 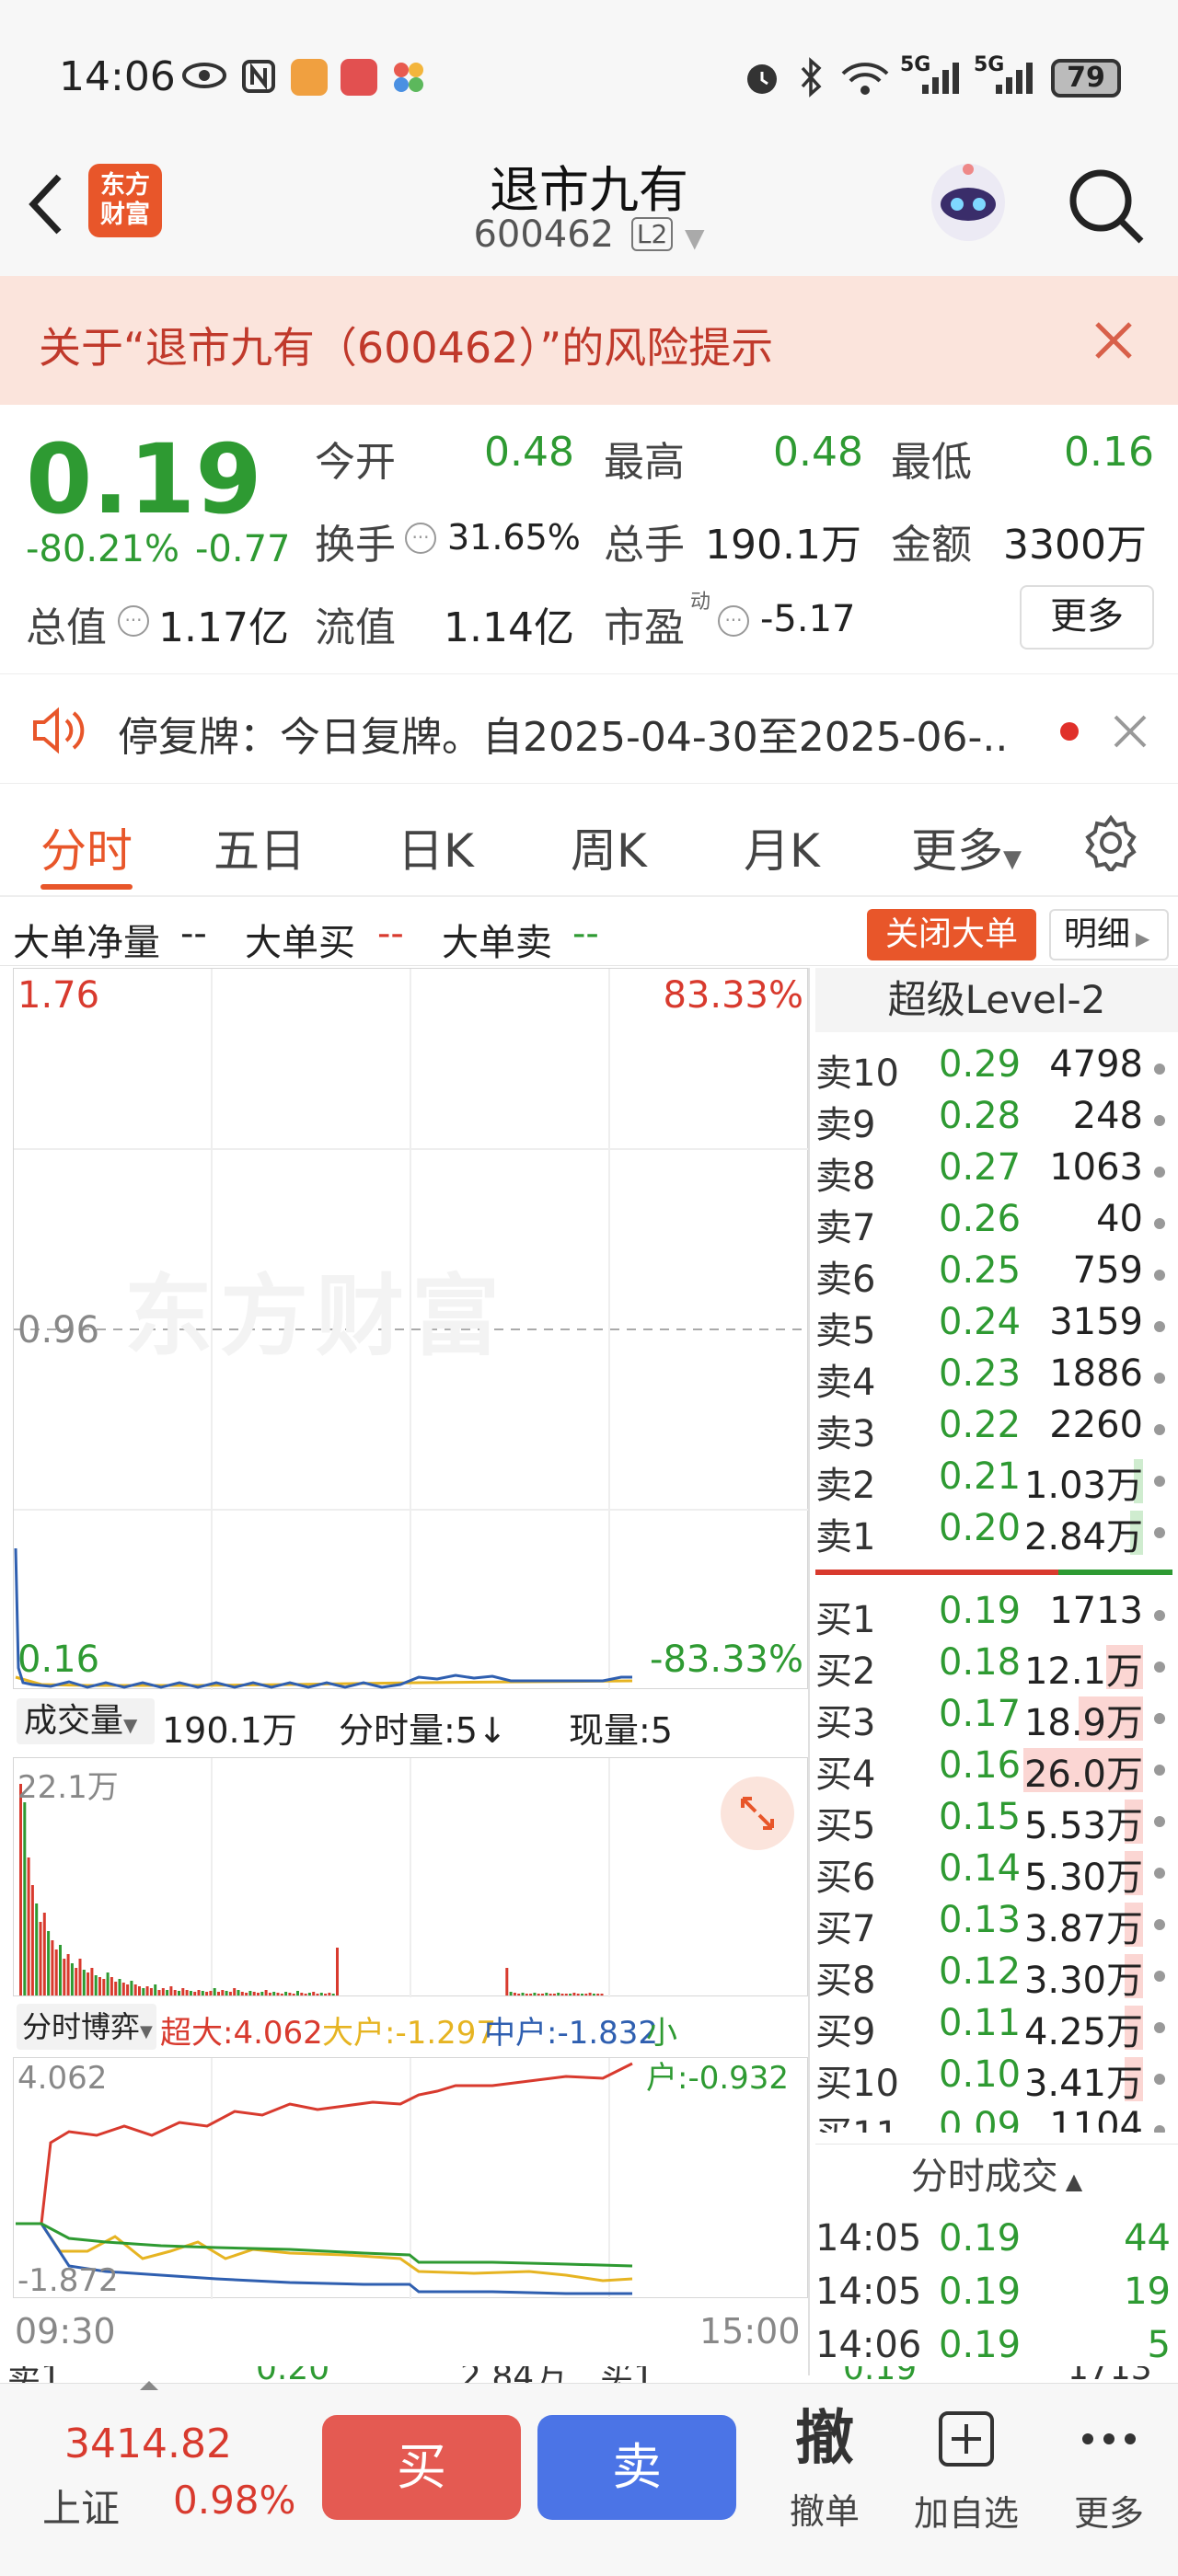 I want to click on more-dots-icon, so click(x=1109, y=2438).